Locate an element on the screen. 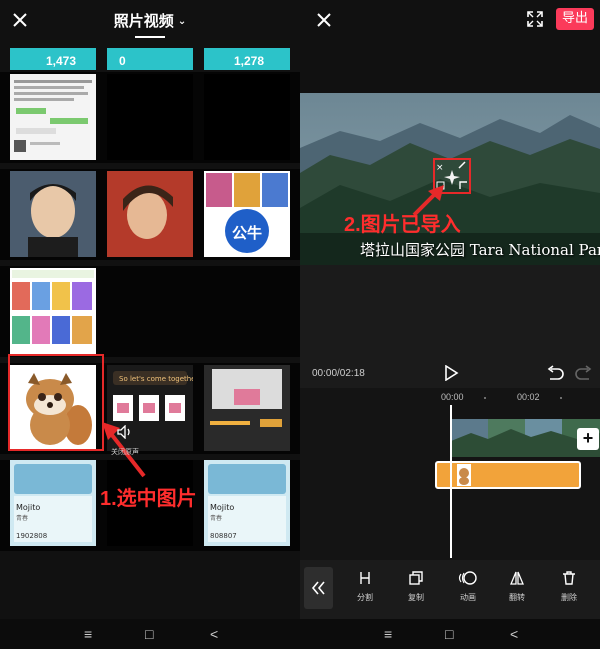 The width and height of the screenshot is (600, 649). picker-header: 照片视频 ⌄ is located at coordinates (150, 20).